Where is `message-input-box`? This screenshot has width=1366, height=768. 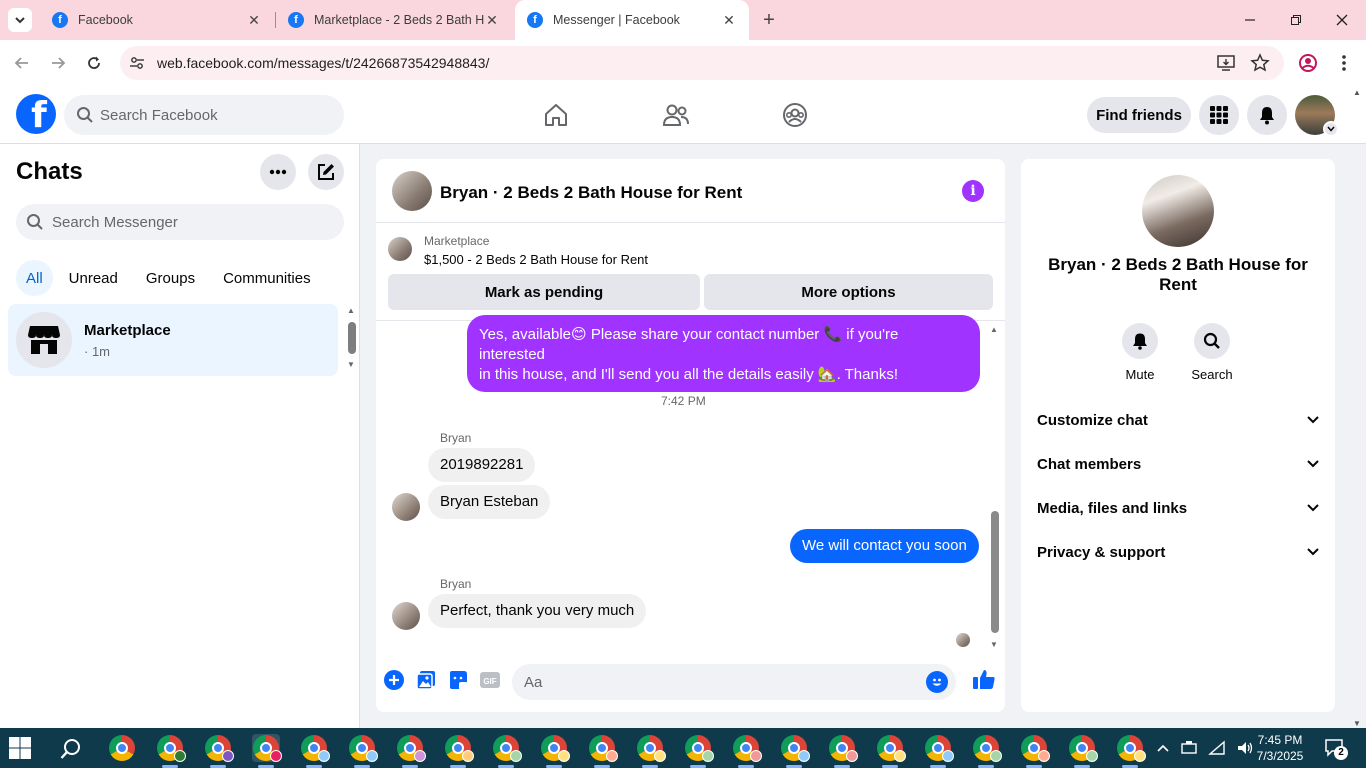 message-input-box is located at coordinates (734, 682).